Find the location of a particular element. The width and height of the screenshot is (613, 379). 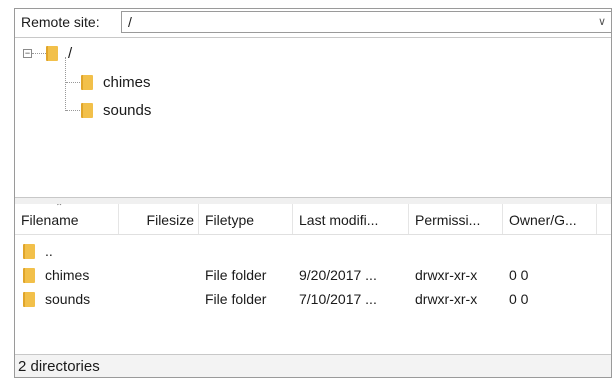

remote-site-bar: Remote site: / ∨ is located at coordinates (313, 23).